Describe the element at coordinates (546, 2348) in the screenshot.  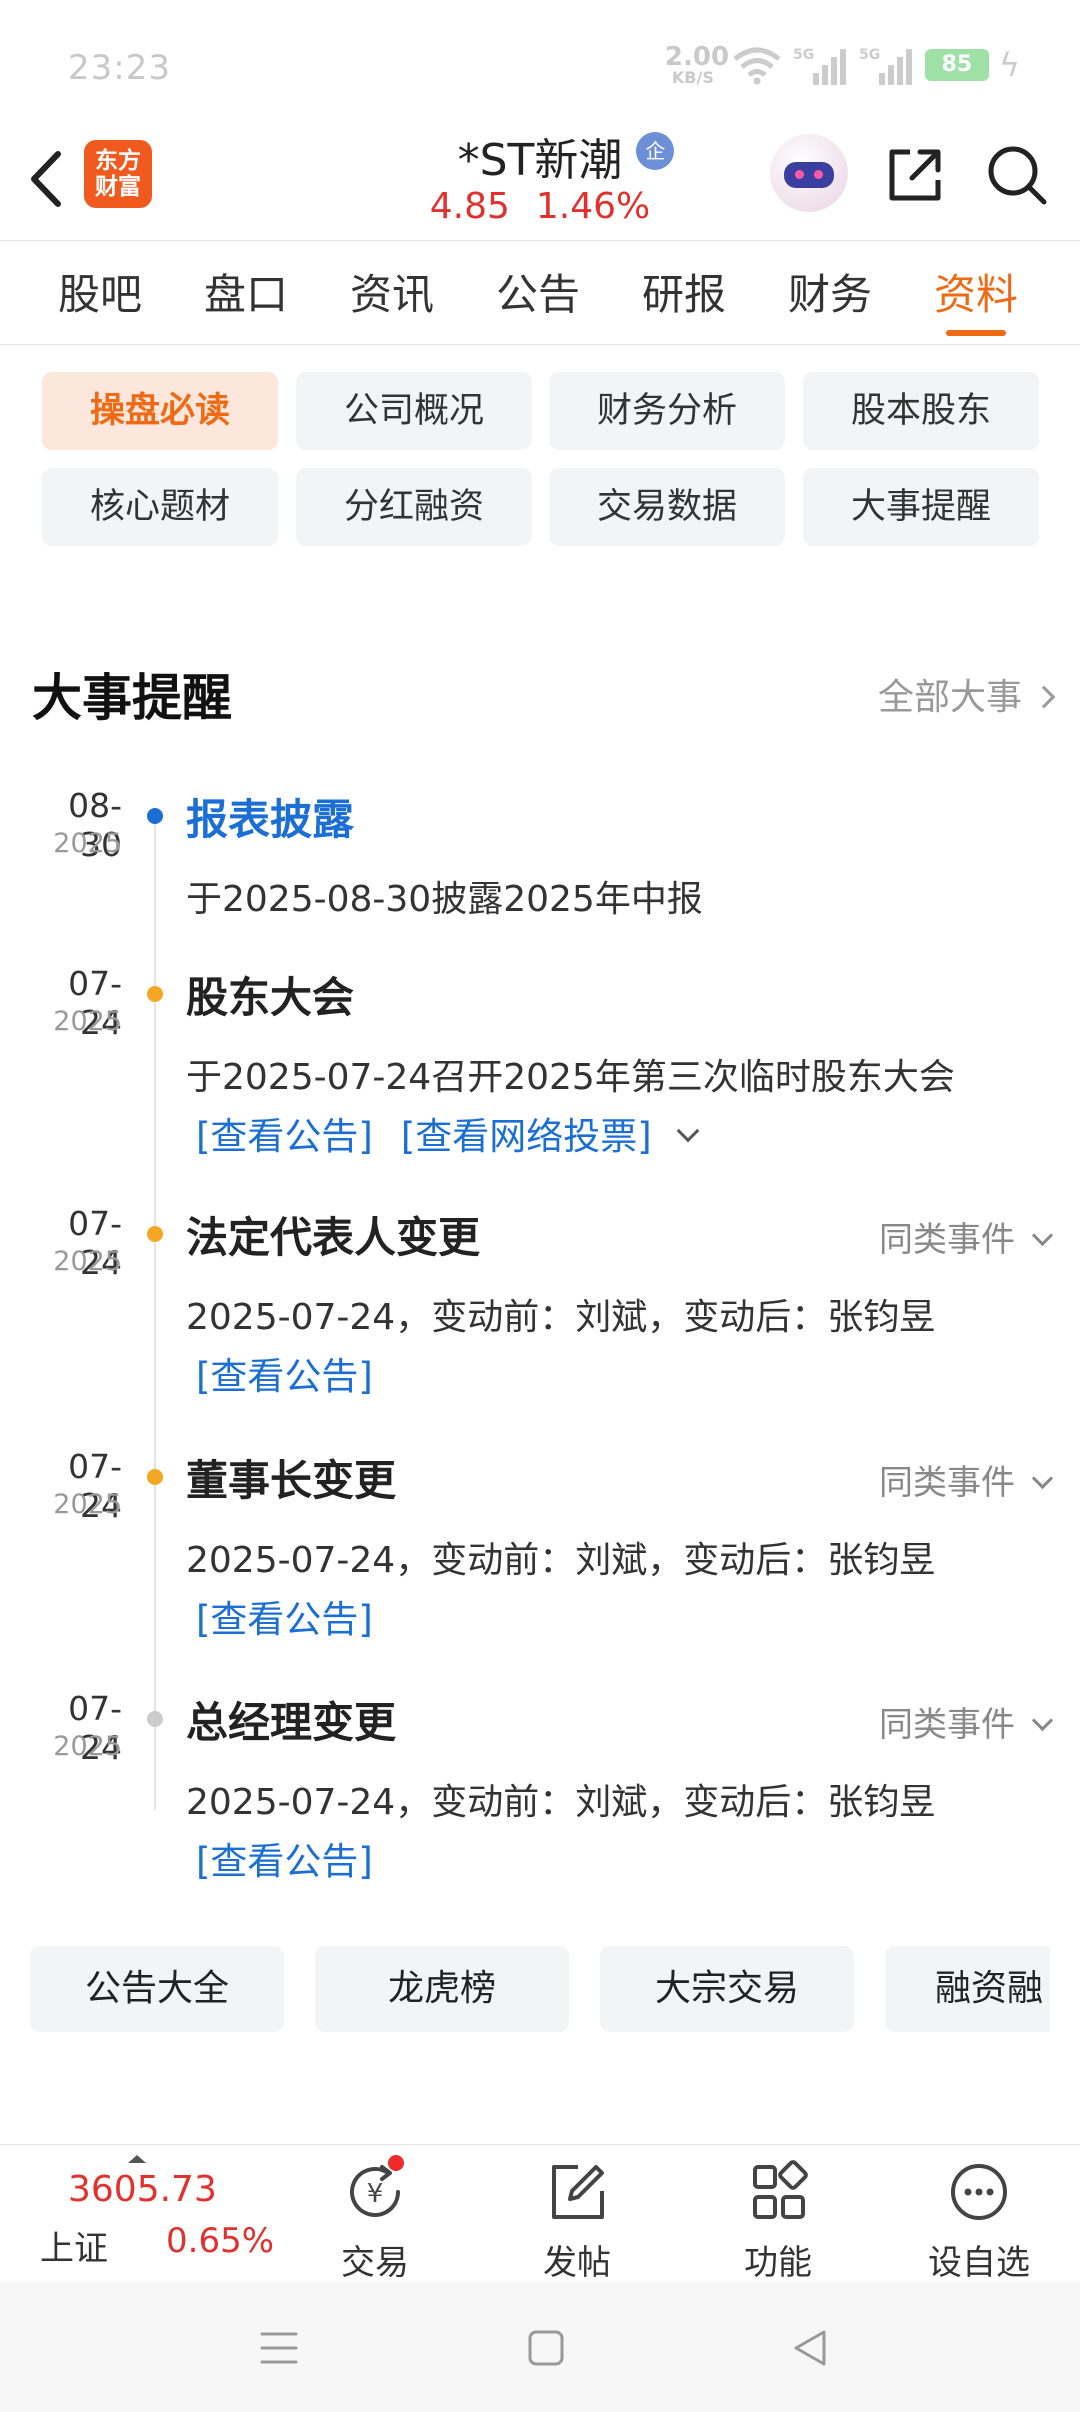
I see `home-icon` at that location.